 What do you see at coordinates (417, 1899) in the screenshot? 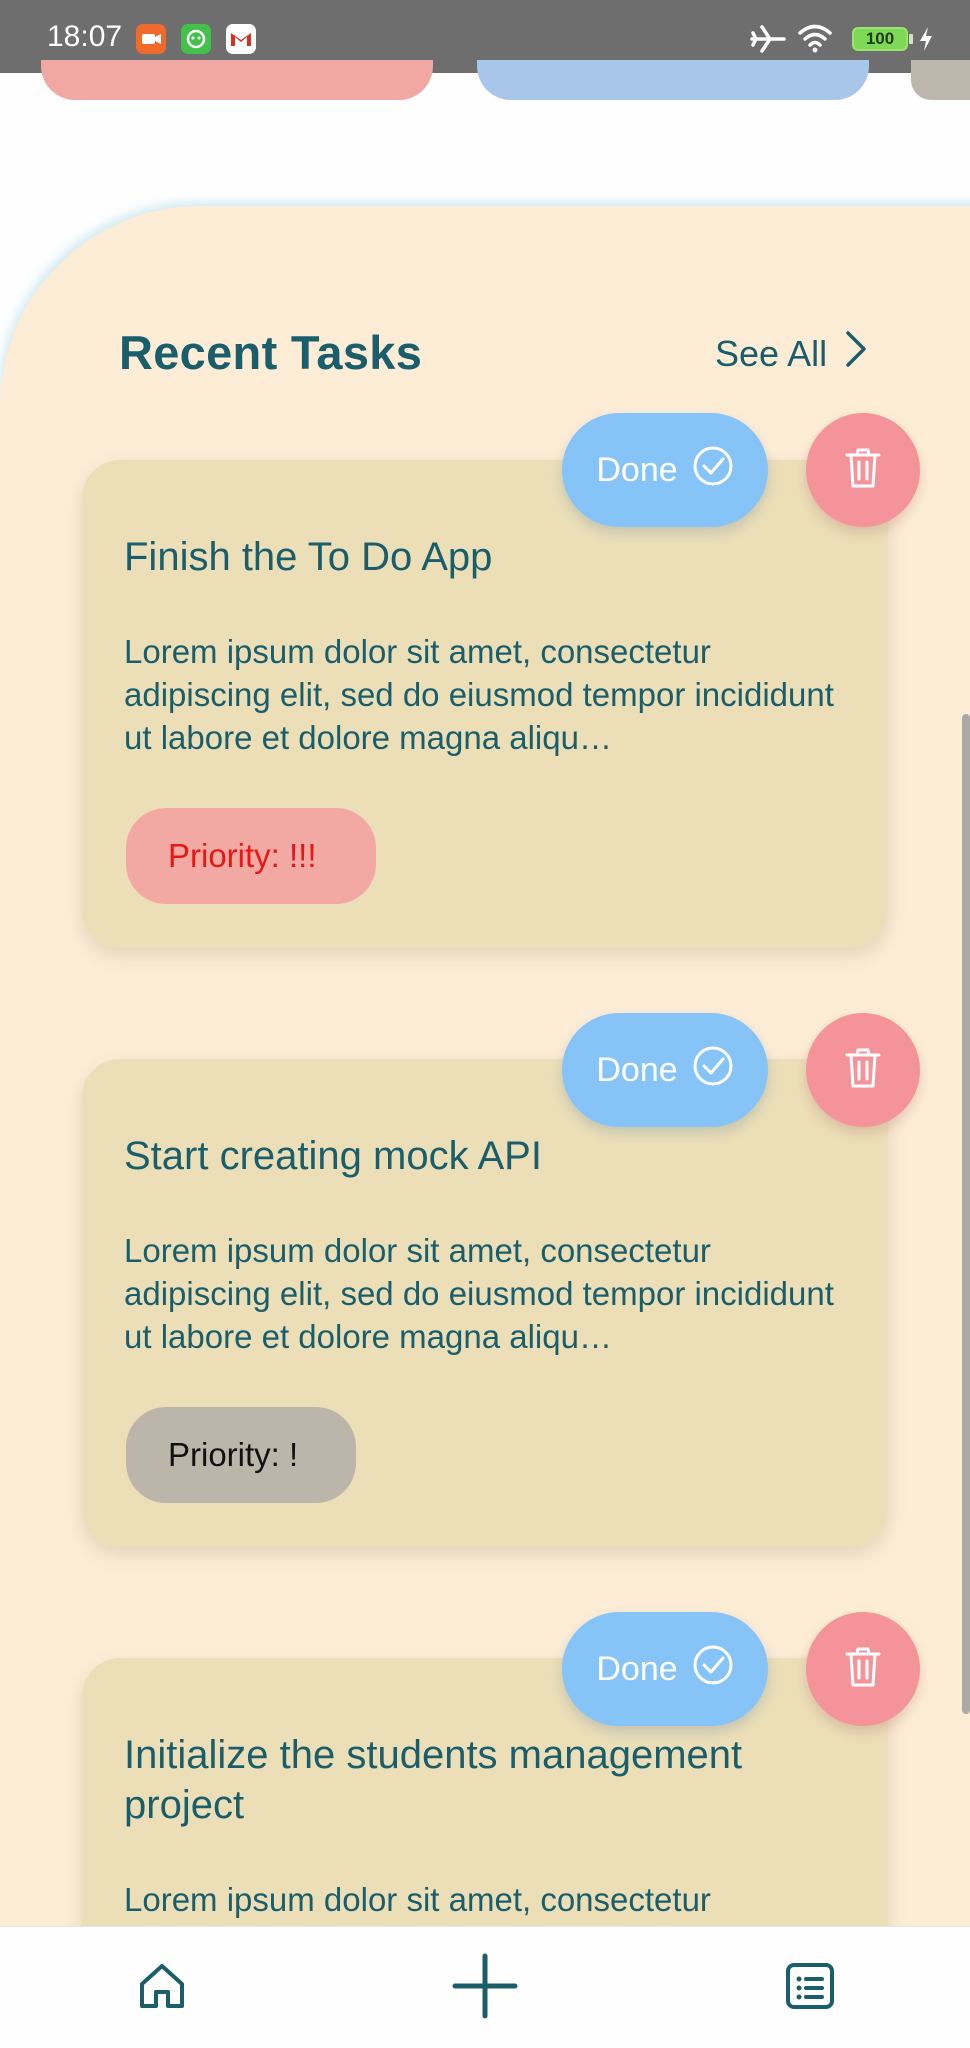
I see `task-description: Lorem ipsum dolor sit amet, consectetur` at bounding box center [417, 1899].